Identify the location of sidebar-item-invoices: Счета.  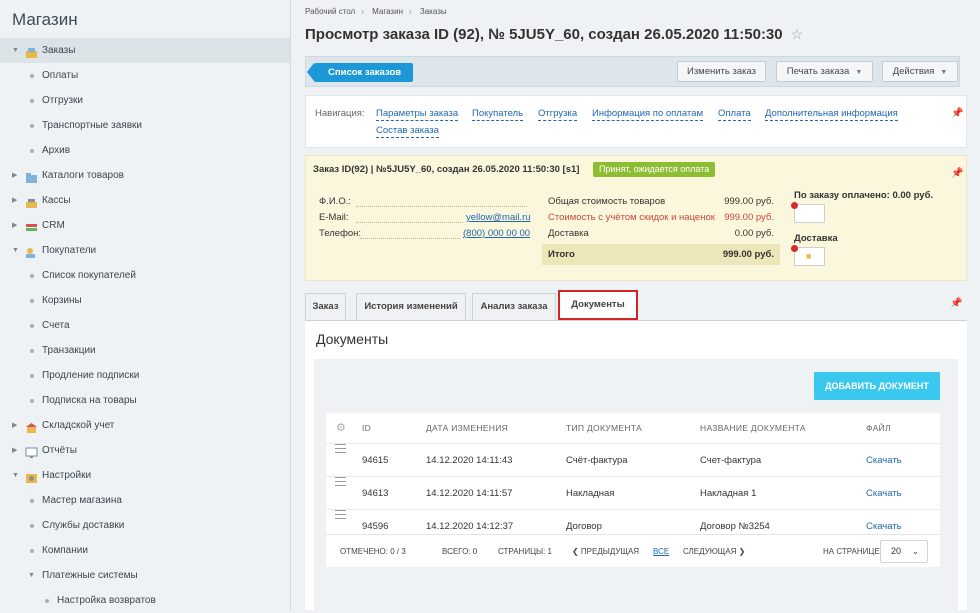
(145, 325).